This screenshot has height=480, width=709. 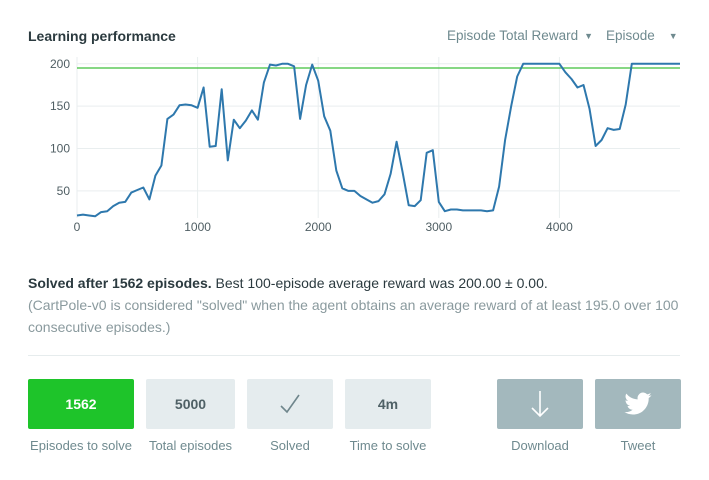 What do you see at coordinates (630, 35) in the screenshot?
I see `x-axis-select-label: Episode` at bounding box center [630, 35].